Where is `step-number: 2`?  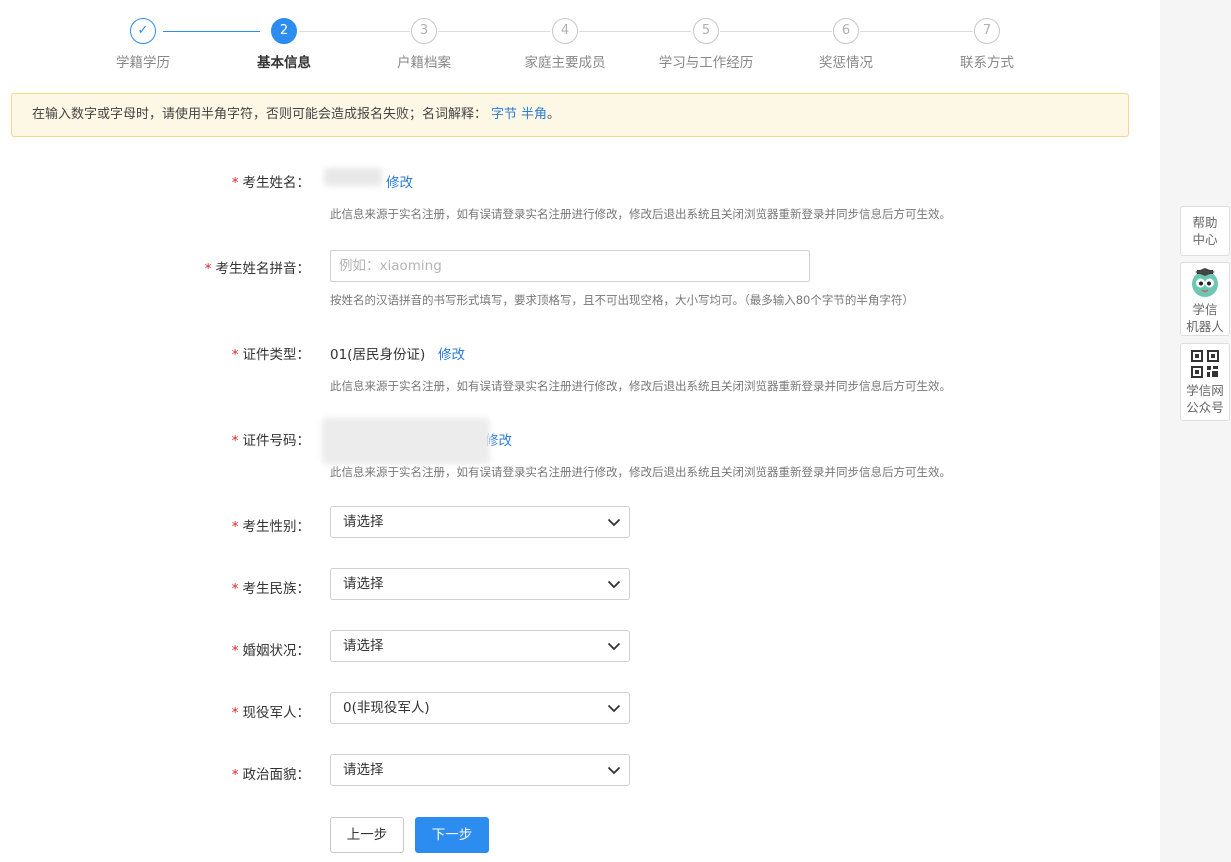 step-number: 2 is located at coordinates (284, 31).